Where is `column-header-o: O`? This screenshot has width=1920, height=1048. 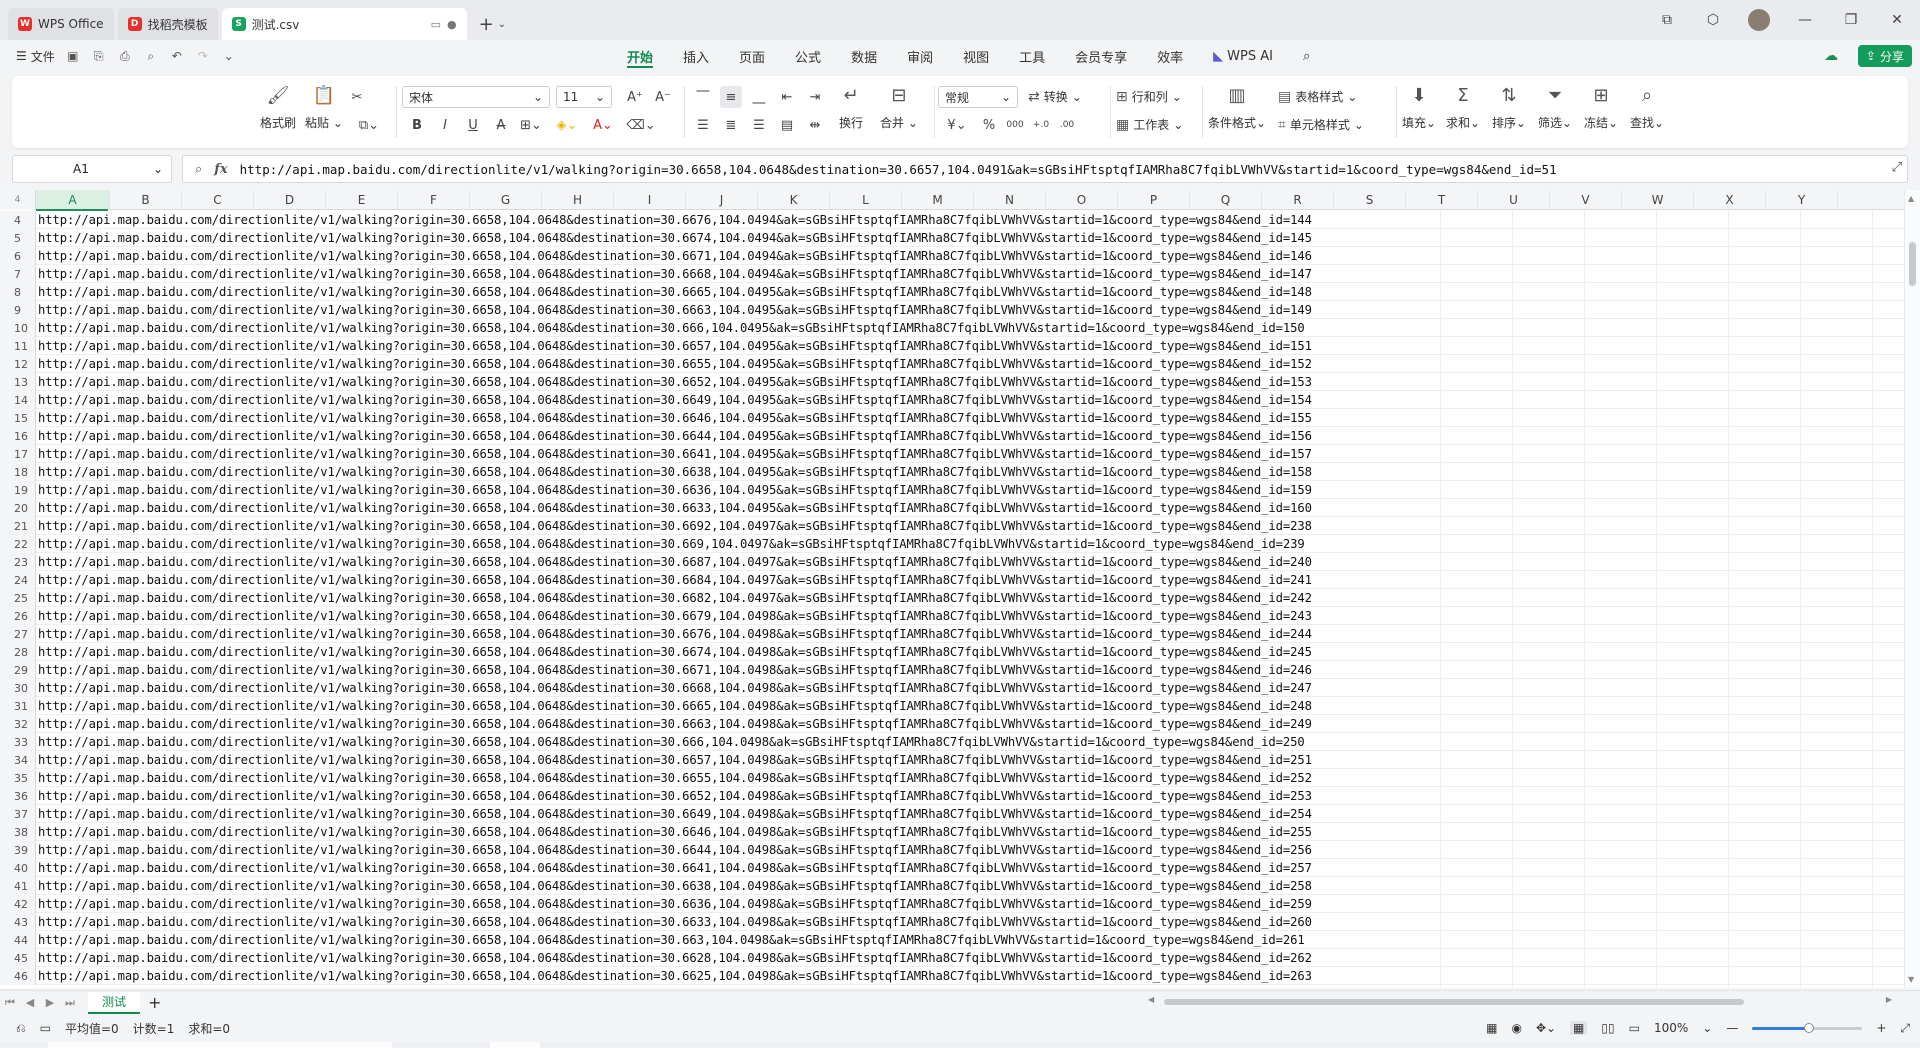
column-header-o: O is located at coordinates (1082, 200).